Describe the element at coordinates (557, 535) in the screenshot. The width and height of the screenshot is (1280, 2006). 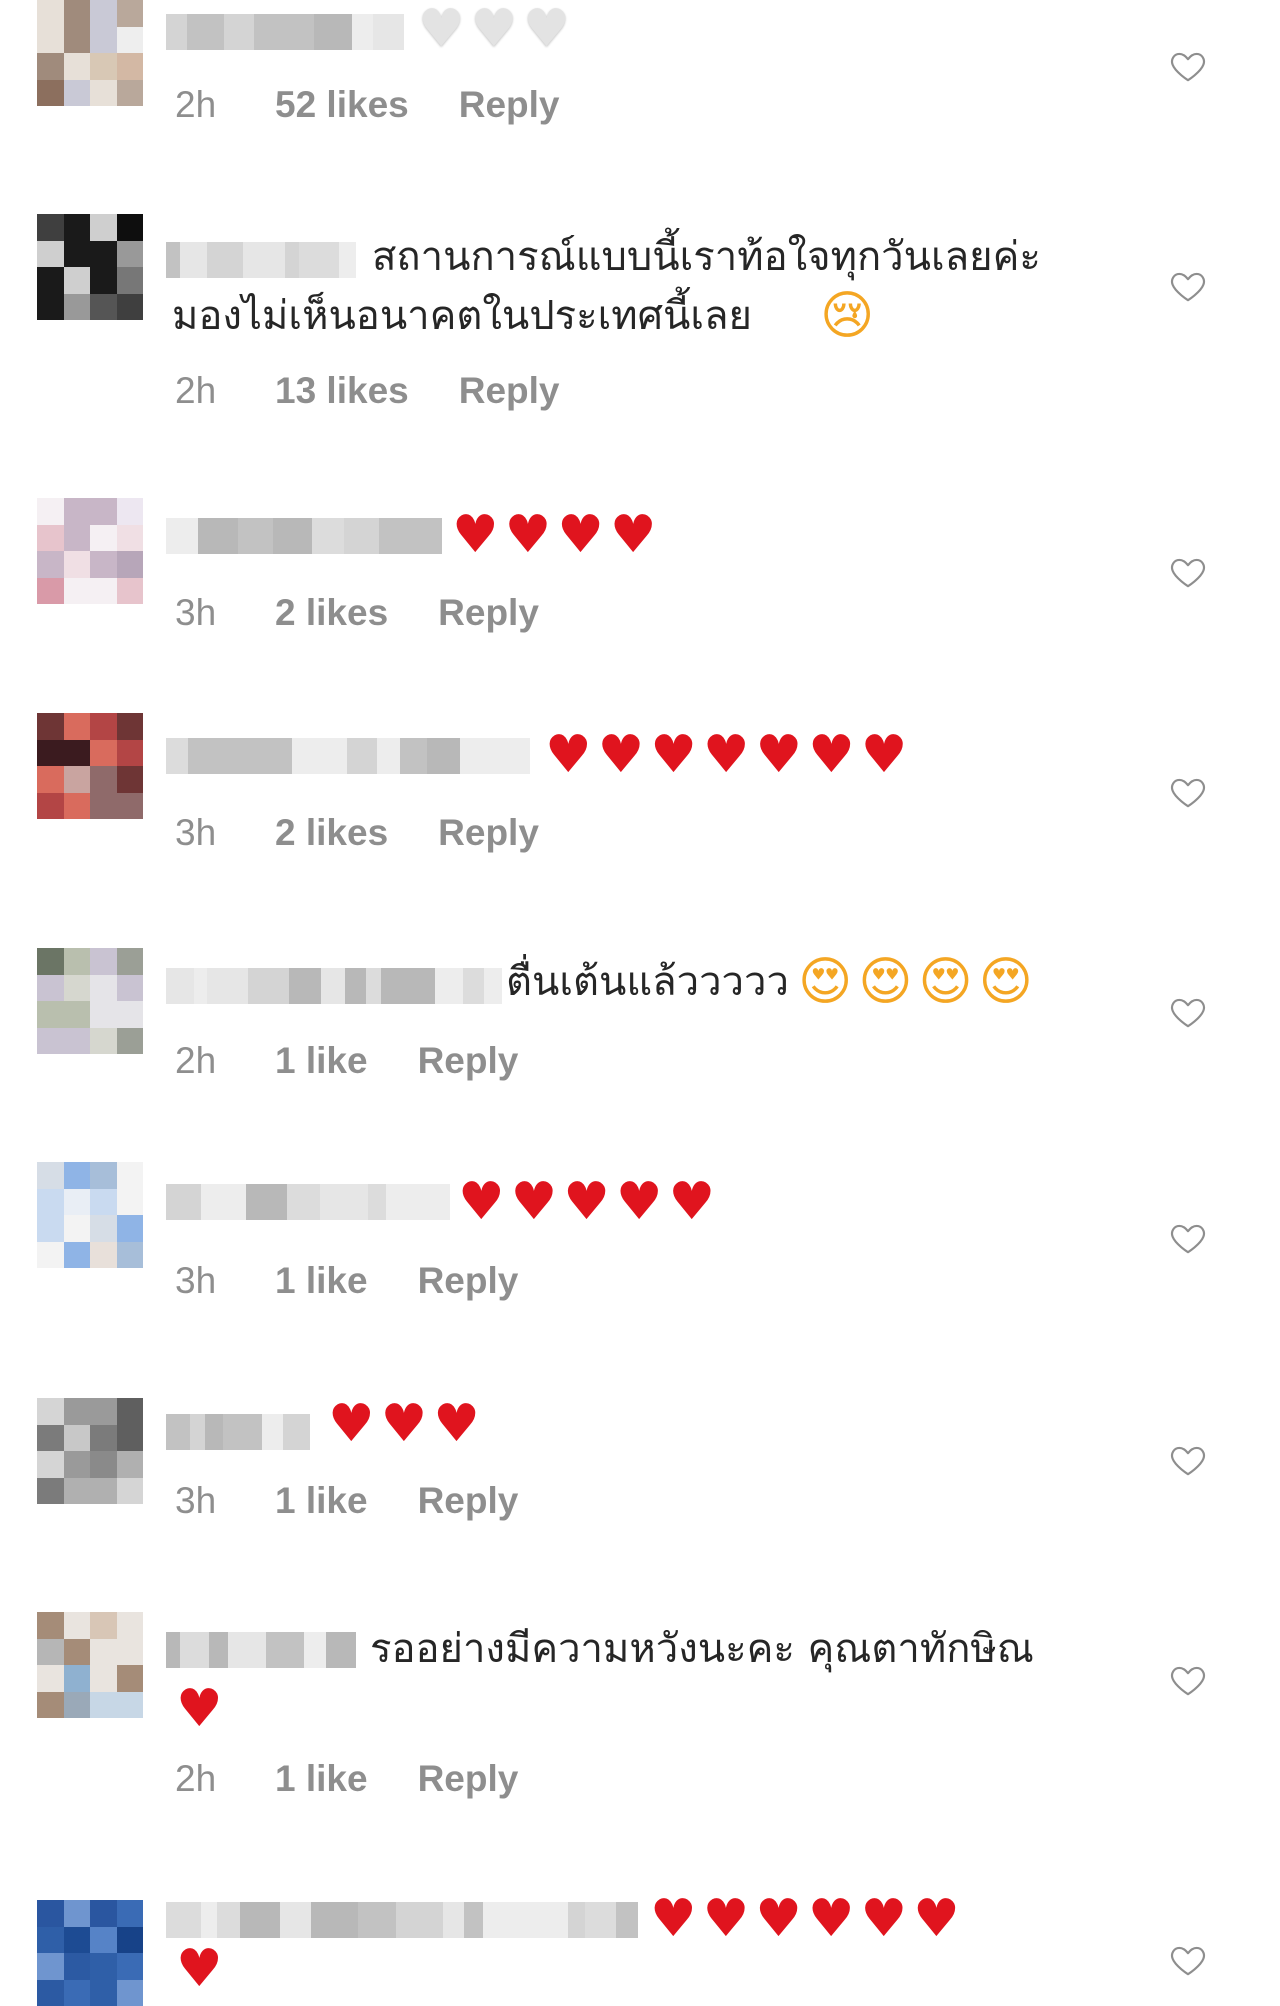
I see `comment-emoji: ♥♥♥♥` at that location.